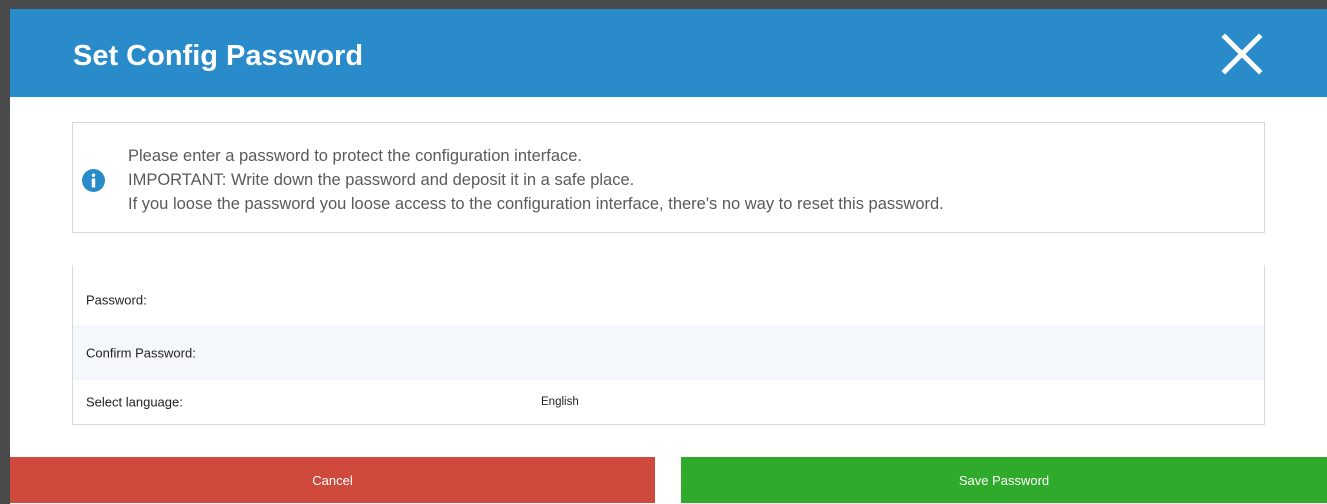  I want to click on dialog-title: Set Config Password, so click(218, 56).